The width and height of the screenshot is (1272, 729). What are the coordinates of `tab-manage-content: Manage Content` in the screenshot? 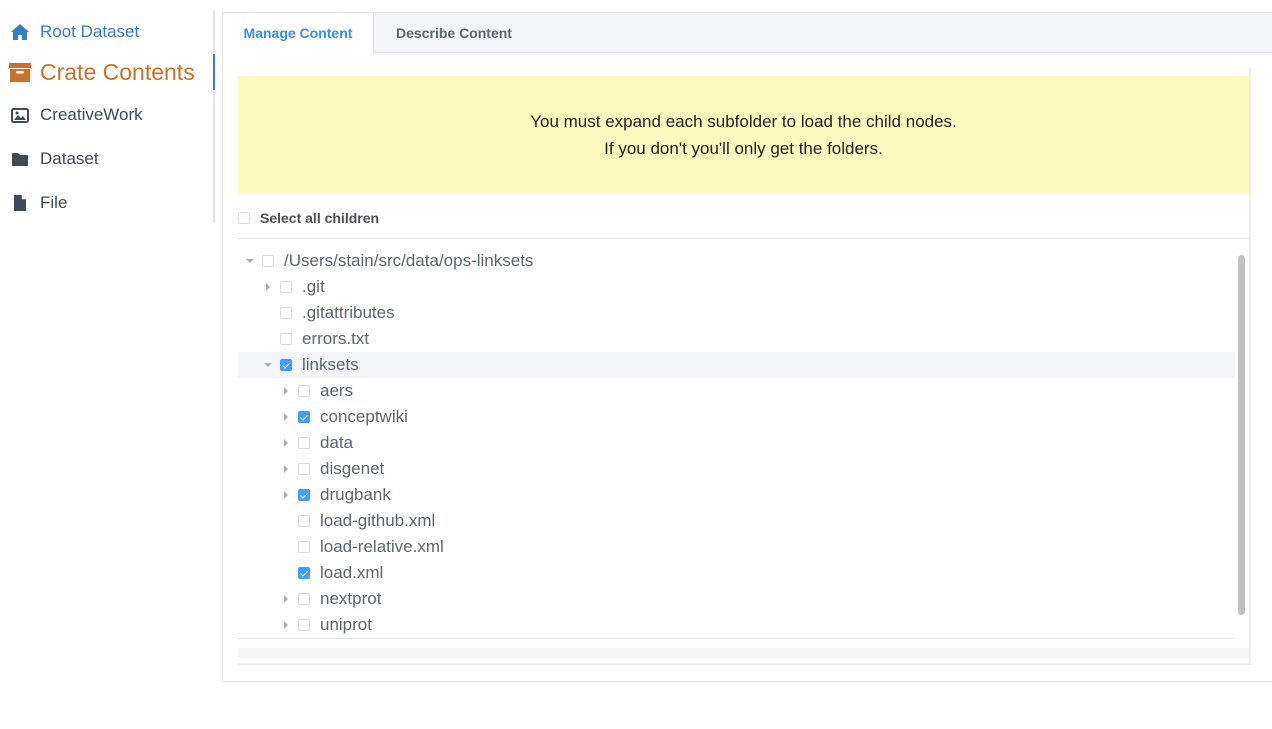 It's located at (298, 33).